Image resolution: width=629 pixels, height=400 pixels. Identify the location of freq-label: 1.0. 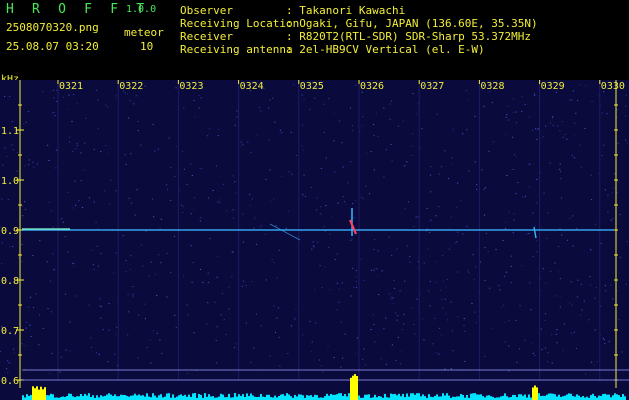
(10, 181).